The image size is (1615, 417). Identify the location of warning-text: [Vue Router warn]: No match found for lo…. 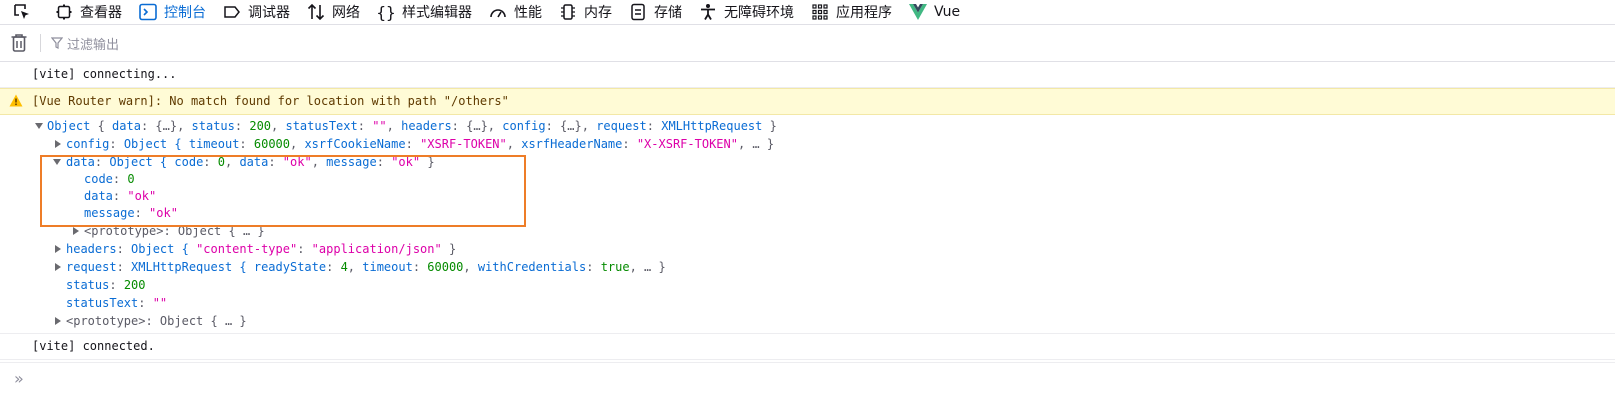
(270, 101).